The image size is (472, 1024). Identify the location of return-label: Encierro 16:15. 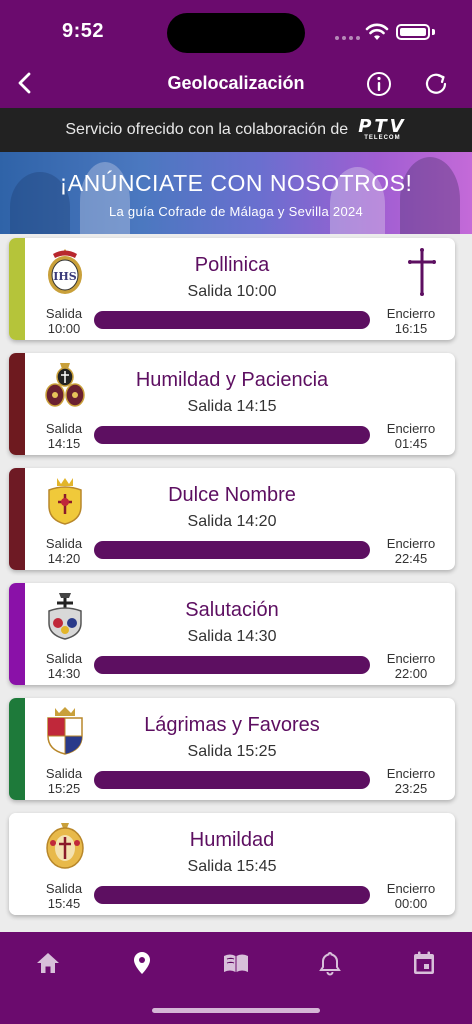
(411, 321).